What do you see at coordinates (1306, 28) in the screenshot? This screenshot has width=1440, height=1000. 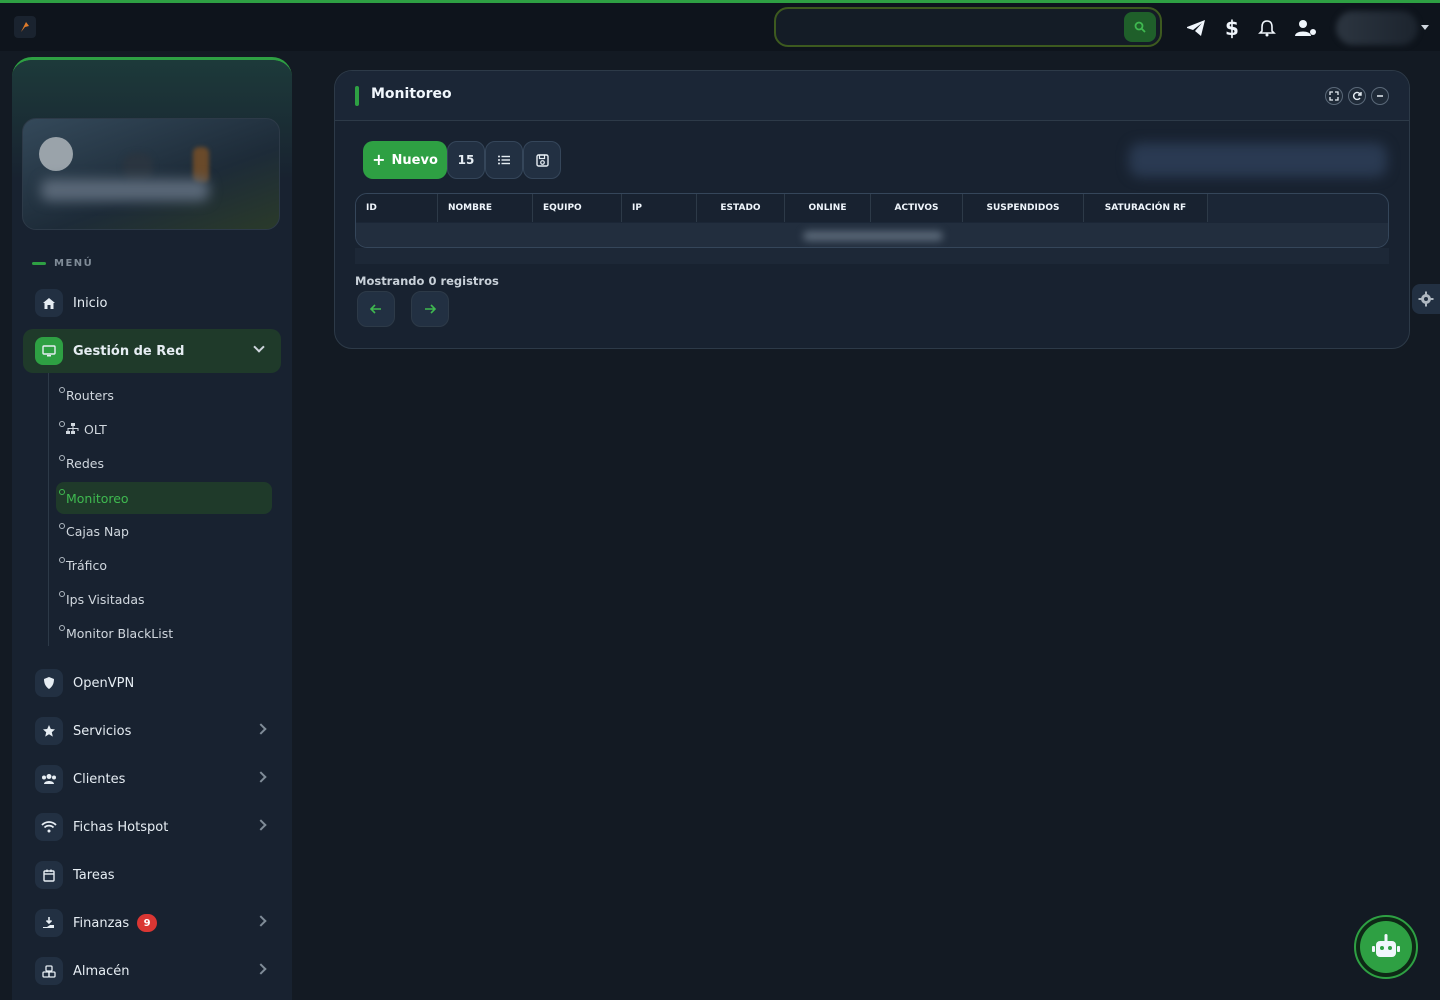 I see `user-cog-icon` at bounding box center [1306, 28].